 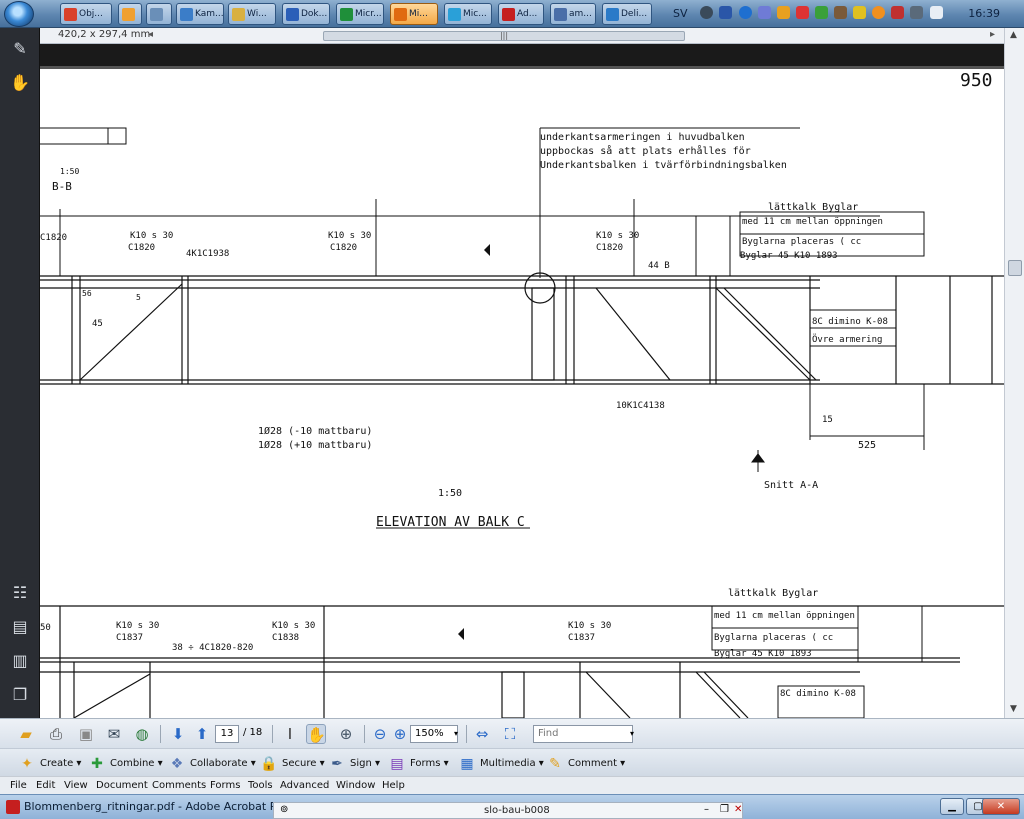 What do you see at coordinates (397, 764) in the screenshot?
I see `forms-icon: ▤` at bounding box center [397, 764].